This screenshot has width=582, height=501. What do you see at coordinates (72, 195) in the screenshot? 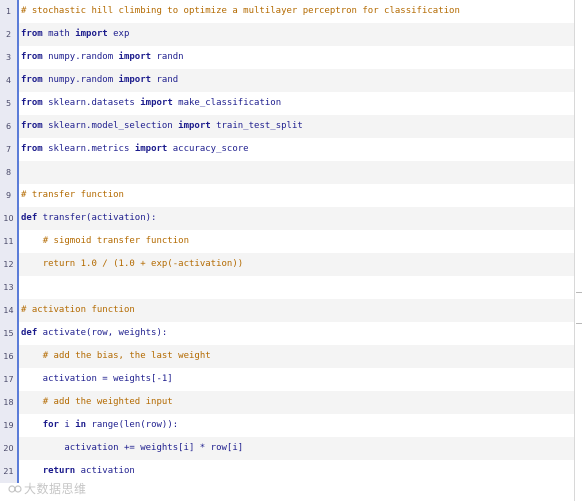
I see `code-token-comment: # transfer function` at bounding box center [72, 195].